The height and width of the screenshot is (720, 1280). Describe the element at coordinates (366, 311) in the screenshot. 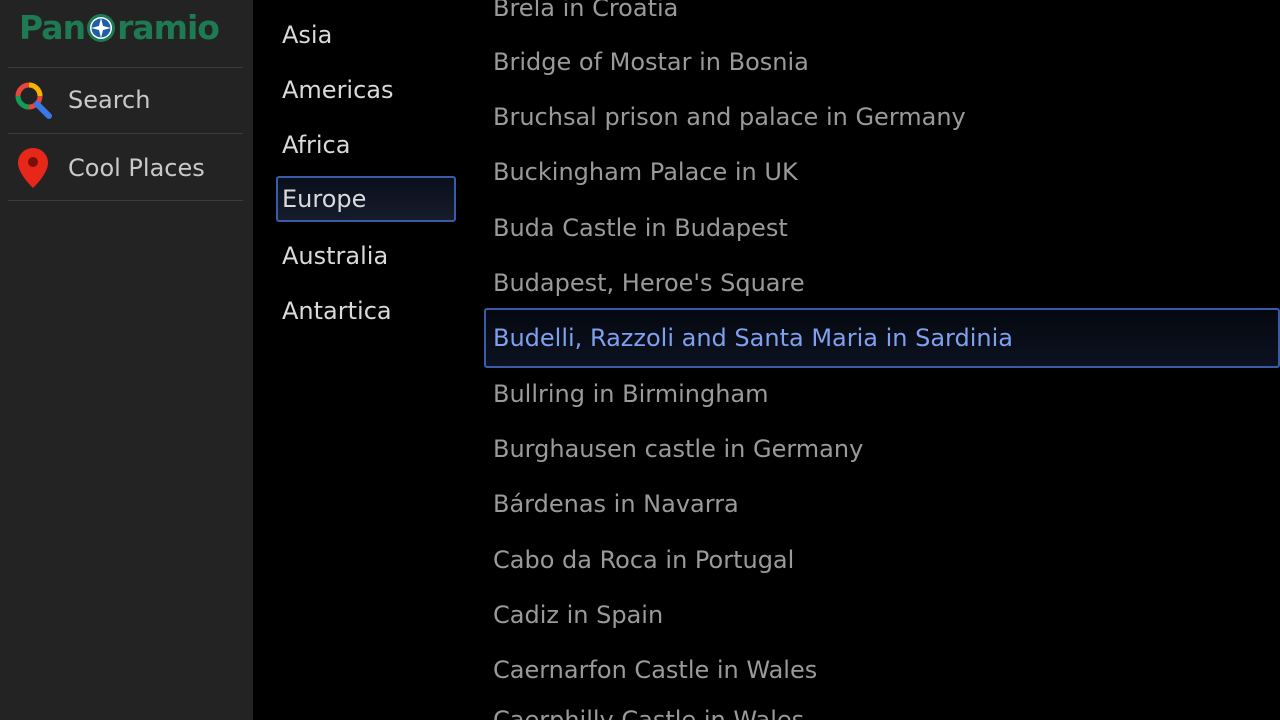

I see `region-item-antartica: Antartica` at that location.